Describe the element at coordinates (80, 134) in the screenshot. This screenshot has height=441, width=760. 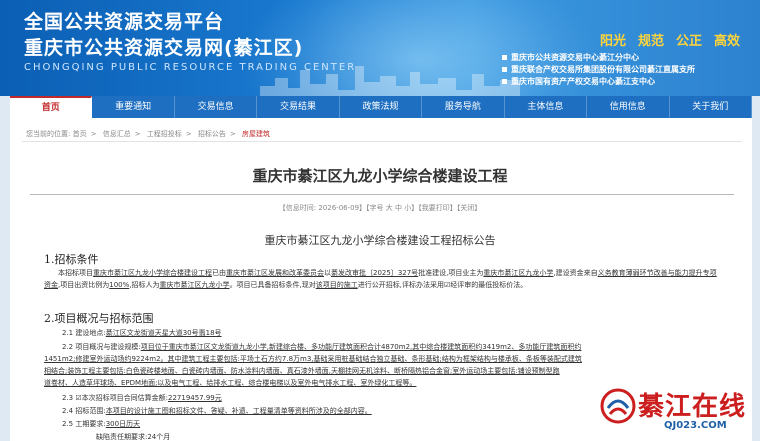
I see `breadcrumb-link: 首页` at that location.